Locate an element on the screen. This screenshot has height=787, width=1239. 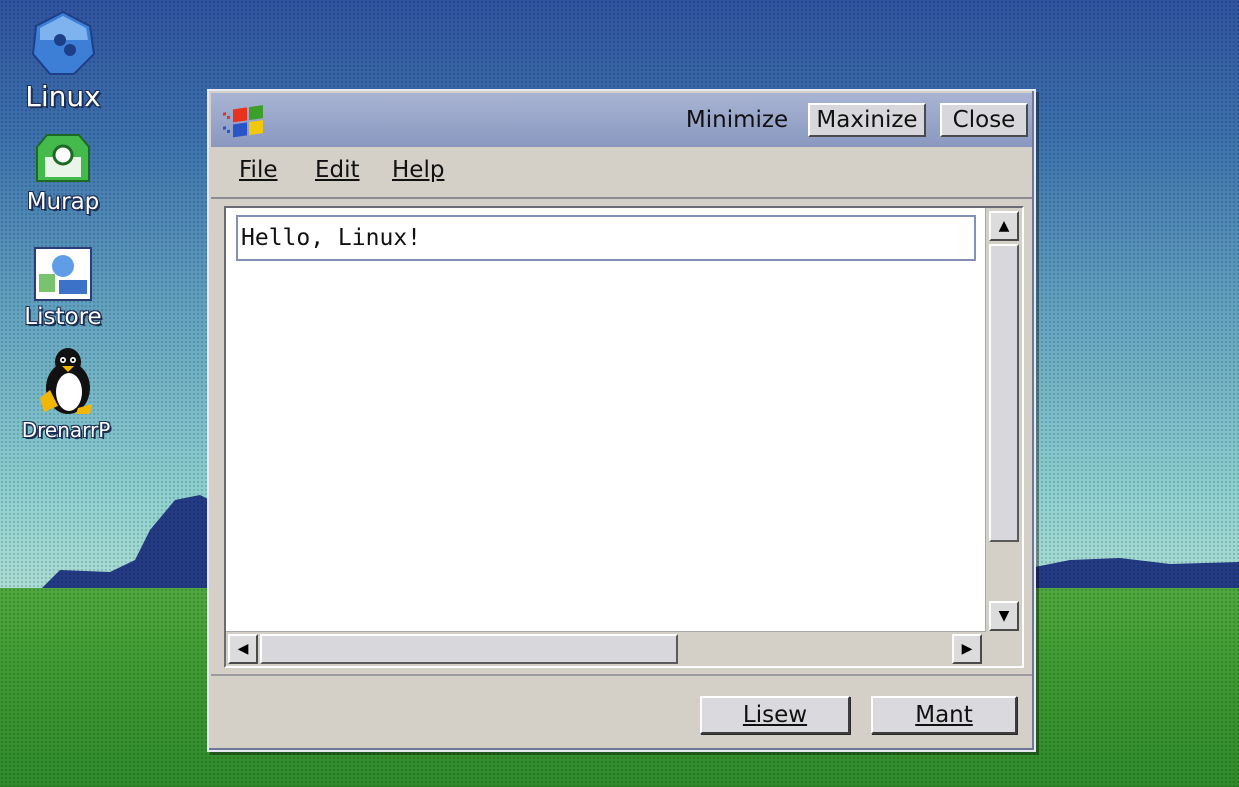
tux-penguin-icon is located at coordinates (66, 381).